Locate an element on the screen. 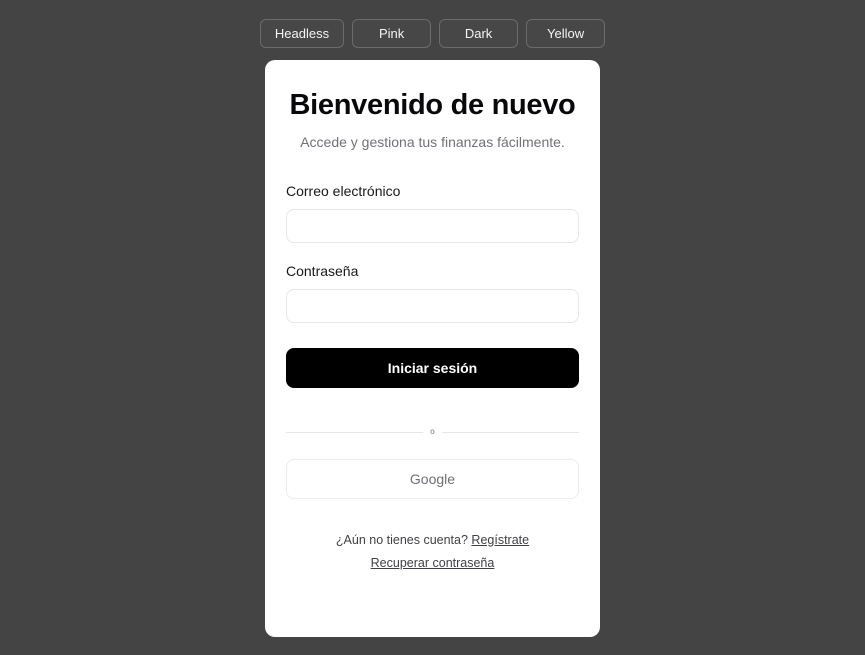 This screenshot has width=865, height=655. theme-button-dark: Dark is located at coordinates (479, 33).